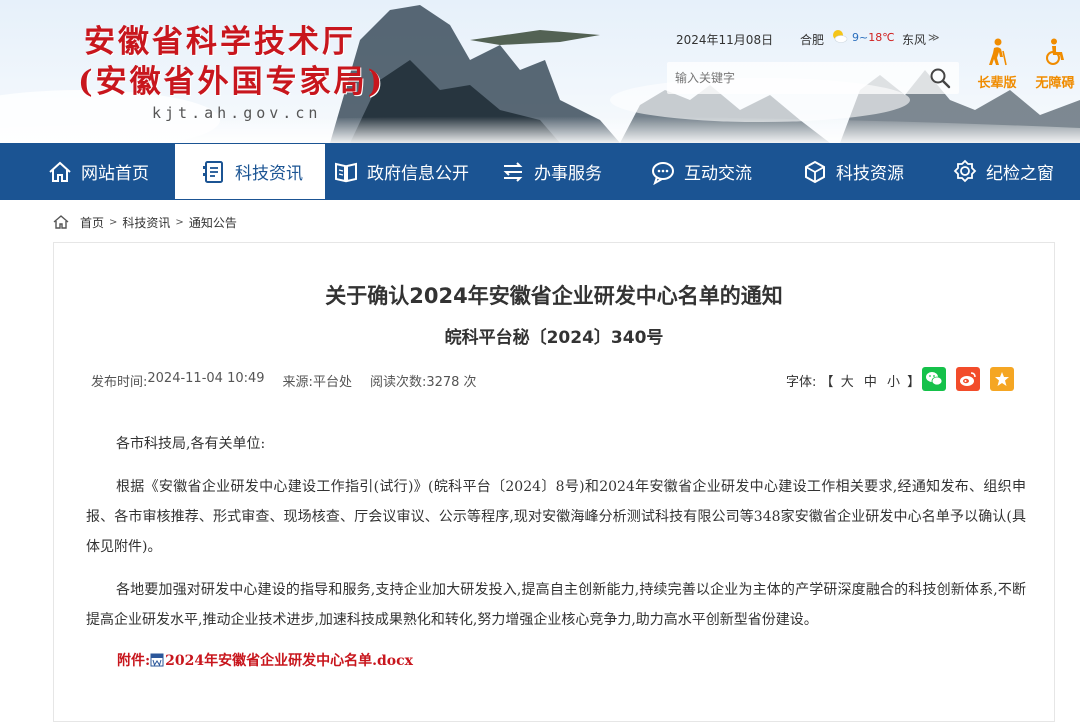  Describe the element at coordinates (792, 78) in the screenshot. I see `search-input` at that location.